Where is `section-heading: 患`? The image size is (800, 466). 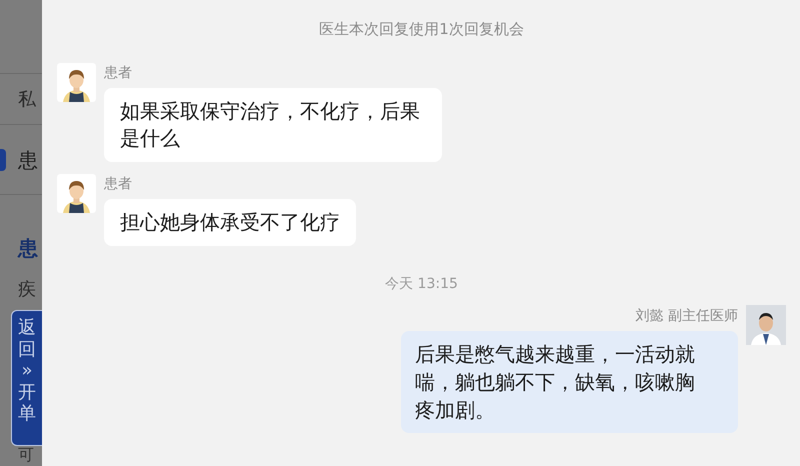 section-heading: 患 is located at coordinates (28, 248).